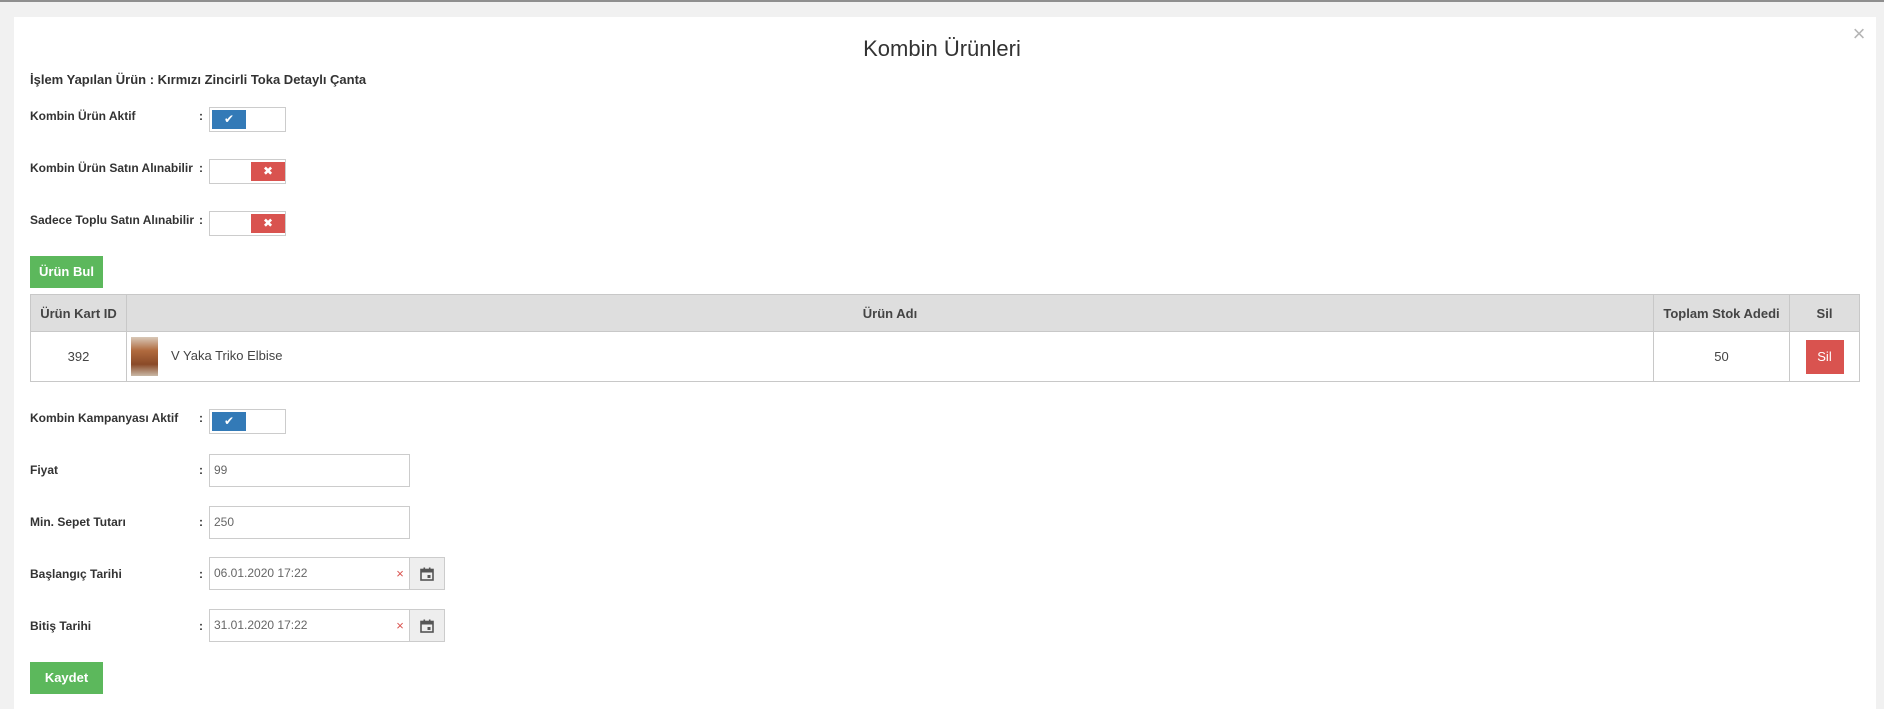 The image size is (1884, 709). Describe the element at coordinates (61, 626) in the screenshot. I see `bitis-tarihi-label: Bitiş Tarihi` at that location.